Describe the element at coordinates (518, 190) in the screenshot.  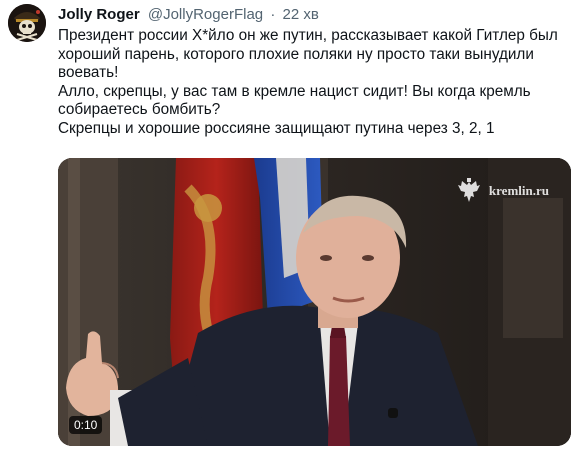
I see `watermark-text: kremlin.ru` at that location.